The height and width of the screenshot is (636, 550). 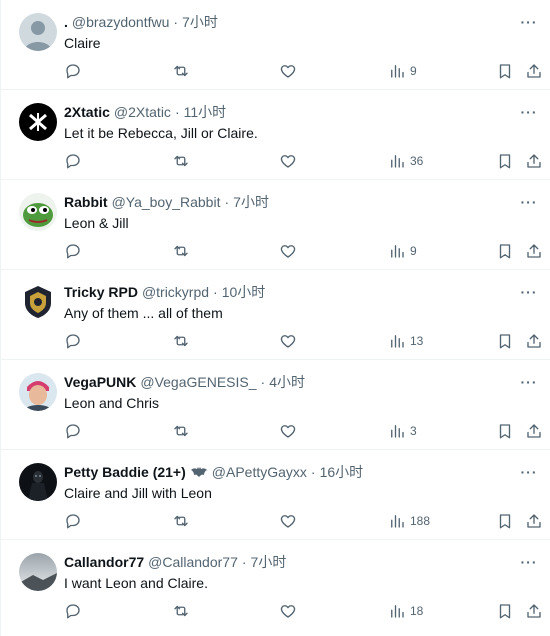 I want to click on timestamp: 16小时, so click(x=342, y=472).